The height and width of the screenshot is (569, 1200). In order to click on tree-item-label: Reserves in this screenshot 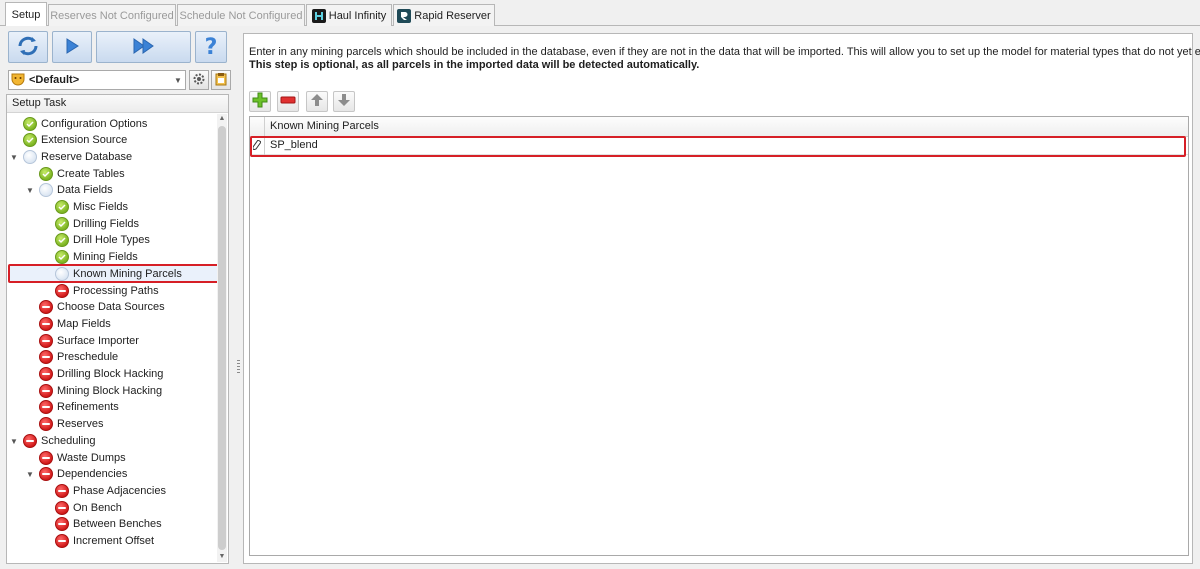, I will do `click(80, 424)`.